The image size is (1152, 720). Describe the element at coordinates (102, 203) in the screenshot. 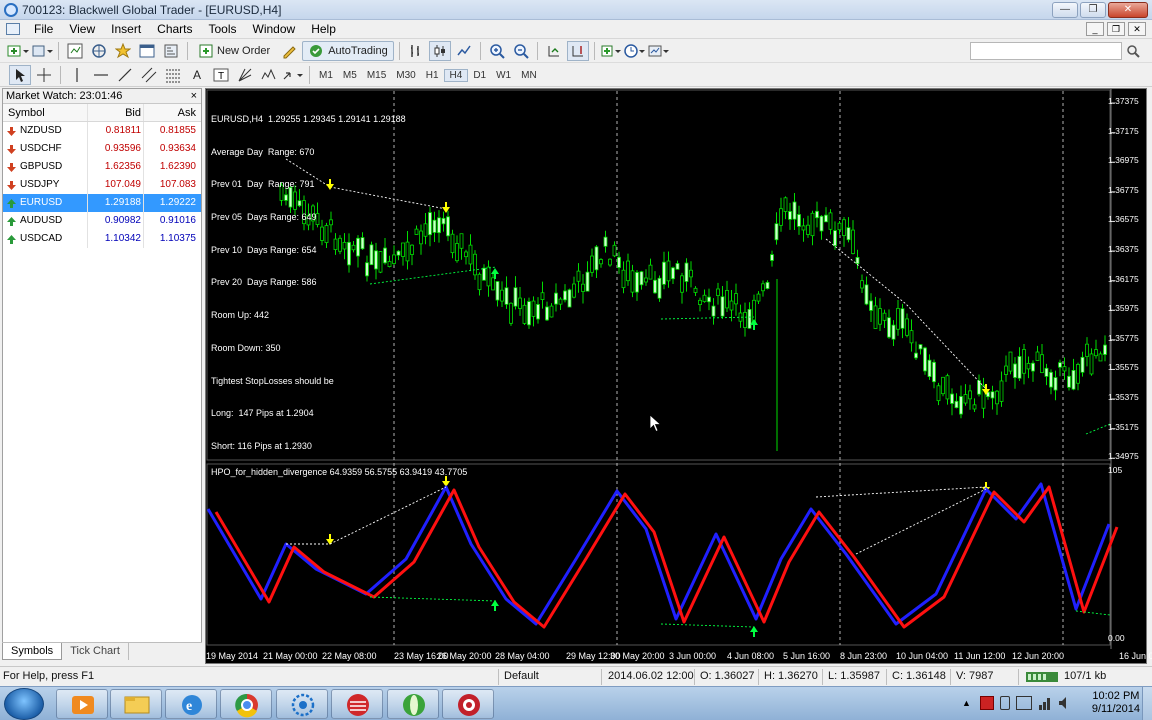

I see `market-watch-row: EURUSD 1.29188 1.29222` at that location.